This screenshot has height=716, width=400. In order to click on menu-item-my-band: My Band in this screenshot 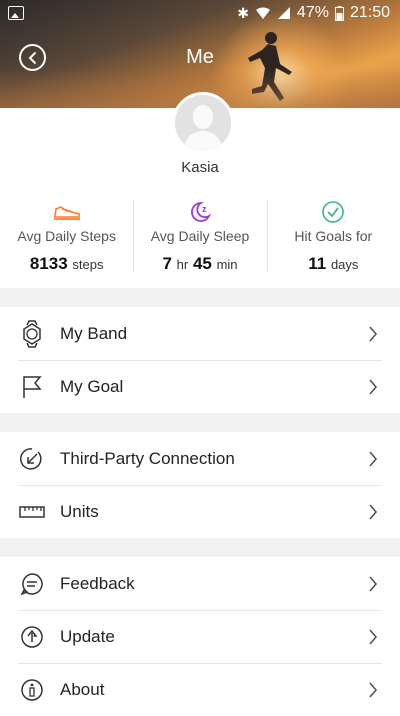, I will do `click(200, 333)`.